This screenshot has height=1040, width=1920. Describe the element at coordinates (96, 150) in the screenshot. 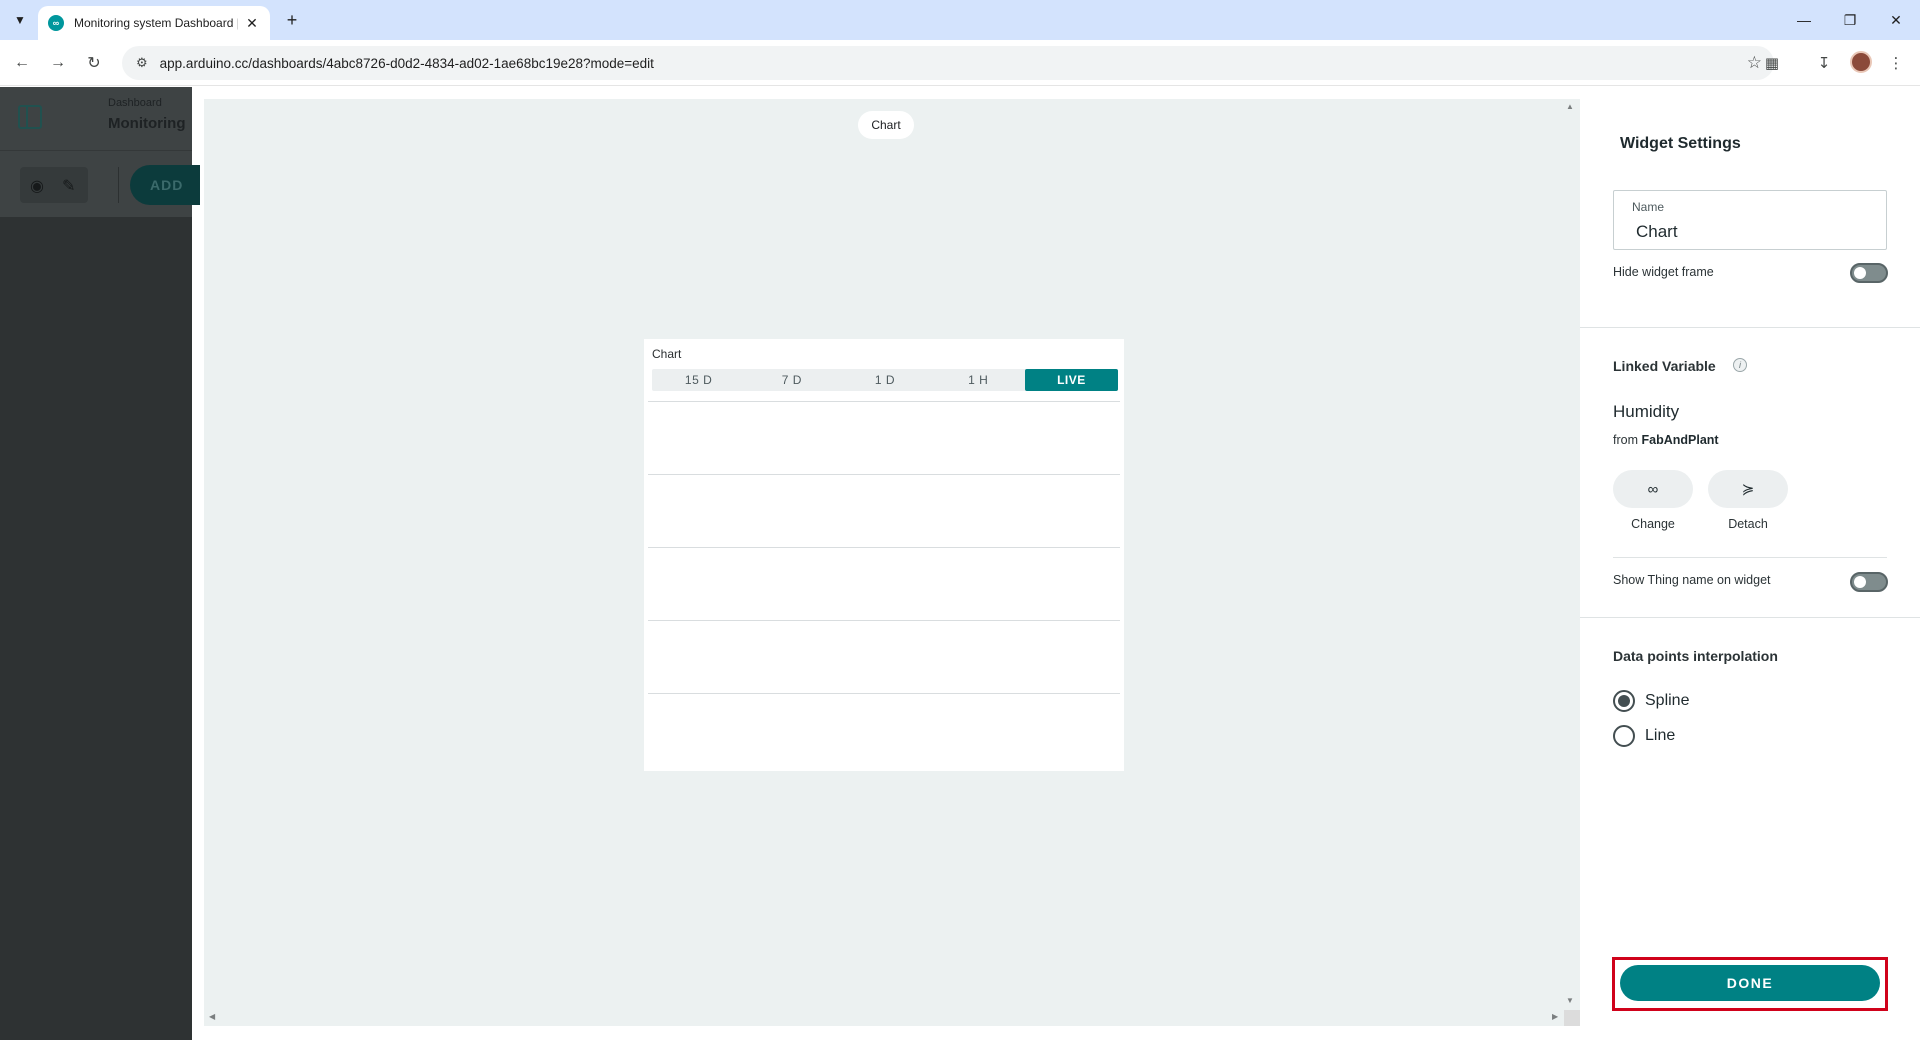

I see `header-divider` at that location.